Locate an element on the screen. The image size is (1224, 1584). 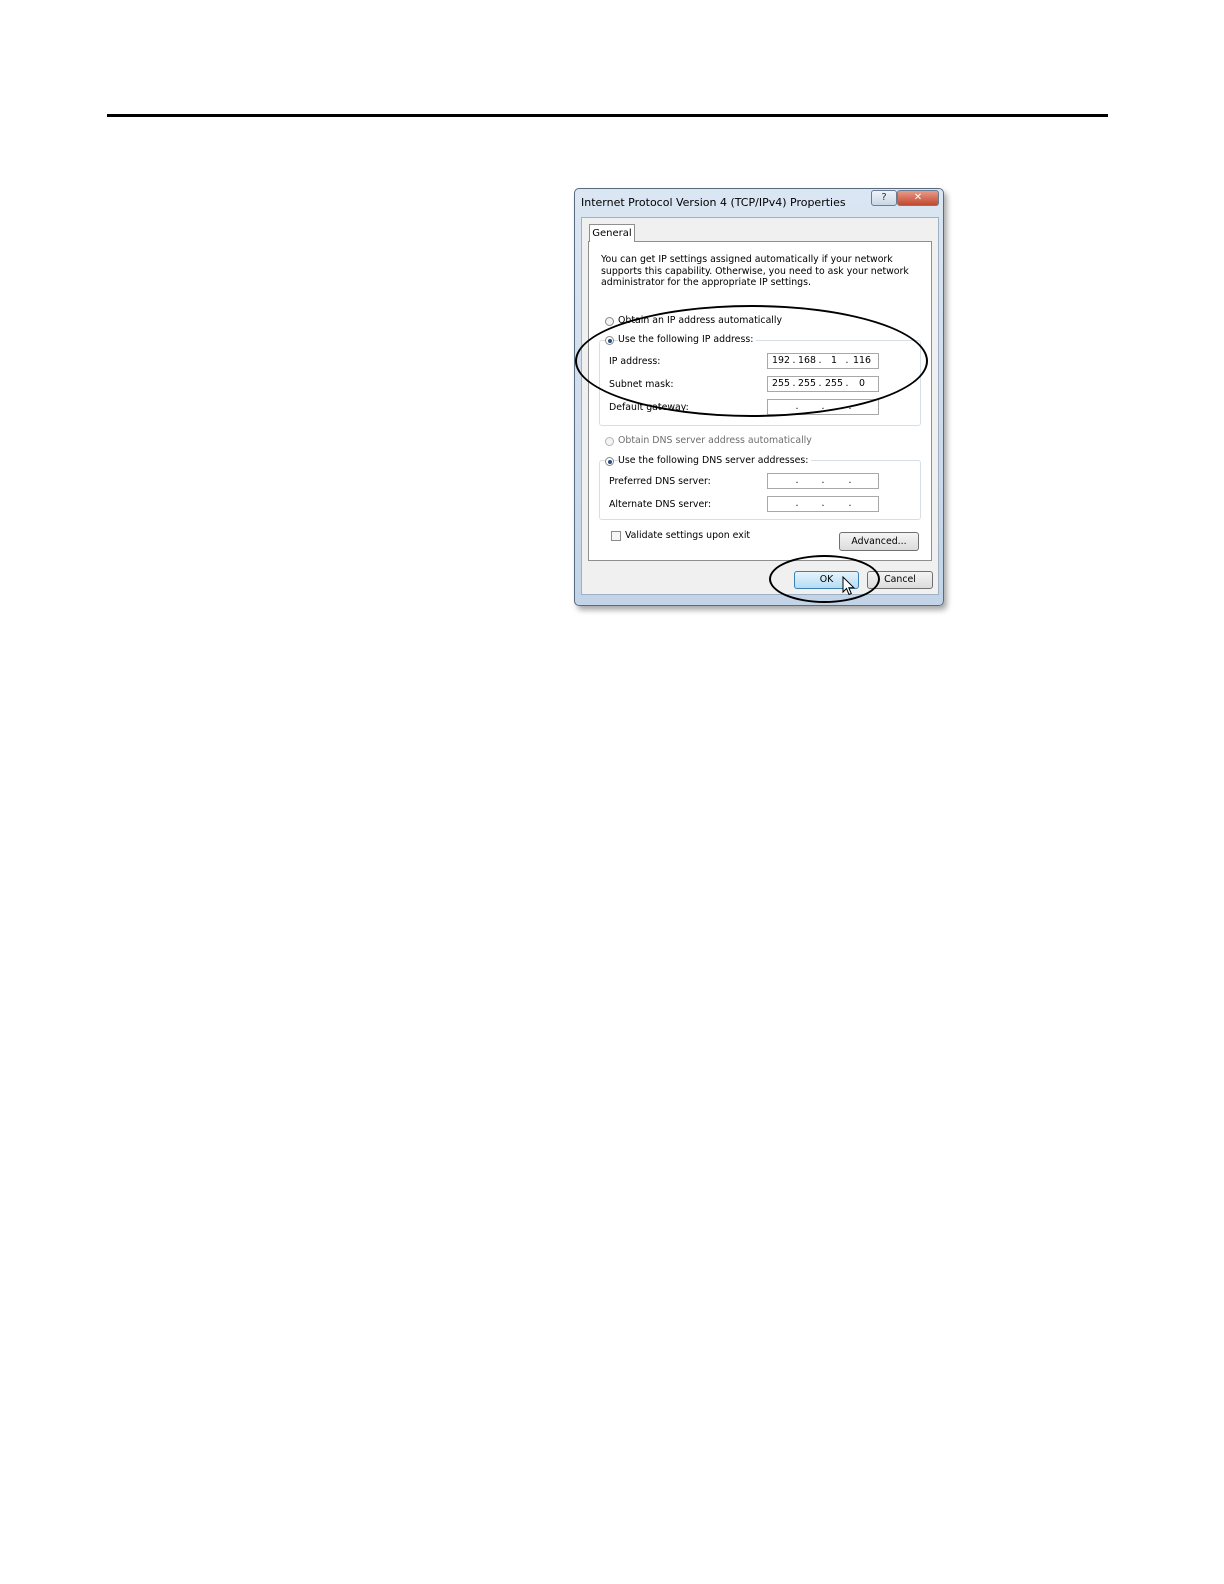
preferred-dns-label: Preferred DNS server: is located at coordinates (660, 481).